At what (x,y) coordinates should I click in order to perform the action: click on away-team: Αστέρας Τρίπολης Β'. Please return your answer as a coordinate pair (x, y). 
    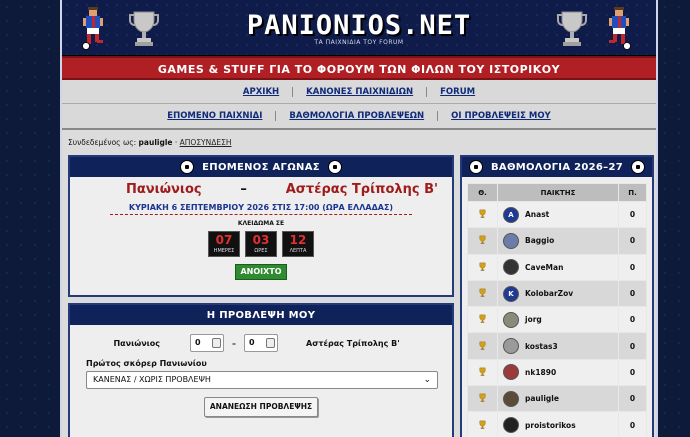
    Looking at the image, I should click on (361, 189).